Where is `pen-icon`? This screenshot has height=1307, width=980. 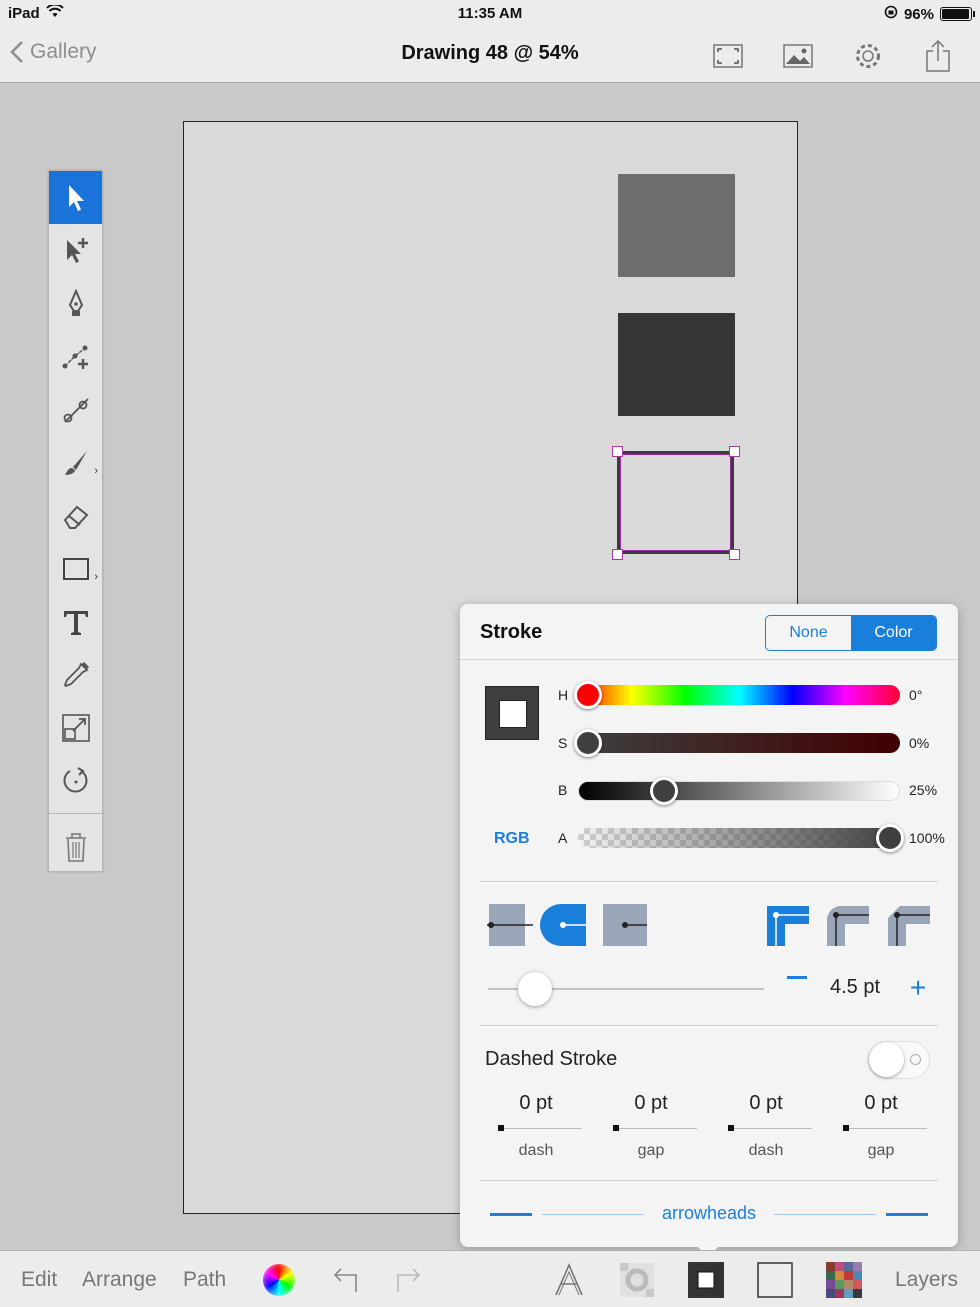 pen-icon is located at coordinates (75, 302).